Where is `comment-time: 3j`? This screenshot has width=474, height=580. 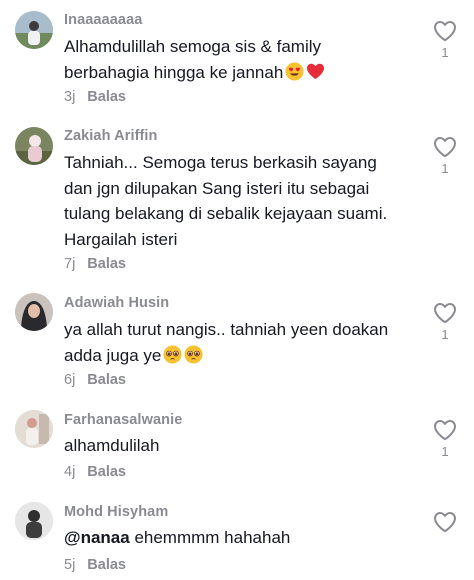
comment-time: 3j is located at coordinates (70, 97).